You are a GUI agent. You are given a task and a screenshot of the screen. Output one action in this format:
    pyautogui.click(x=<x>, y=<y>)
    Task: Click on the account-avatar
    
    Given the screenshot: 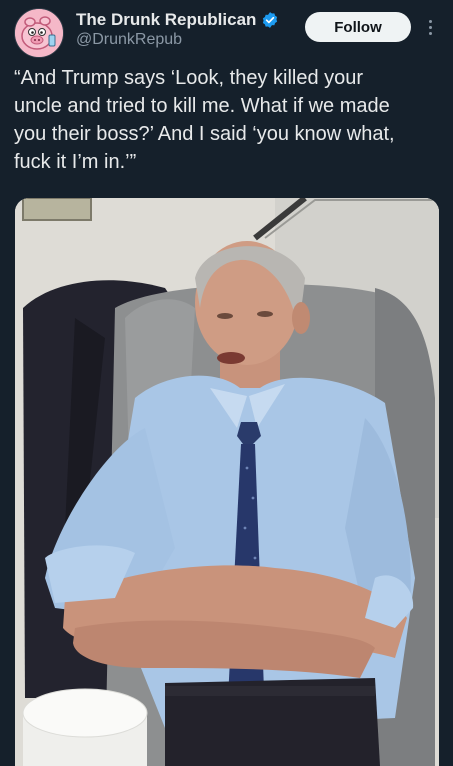 What is the action you would take?
    pyautogui.click(x=39, y=33)
    